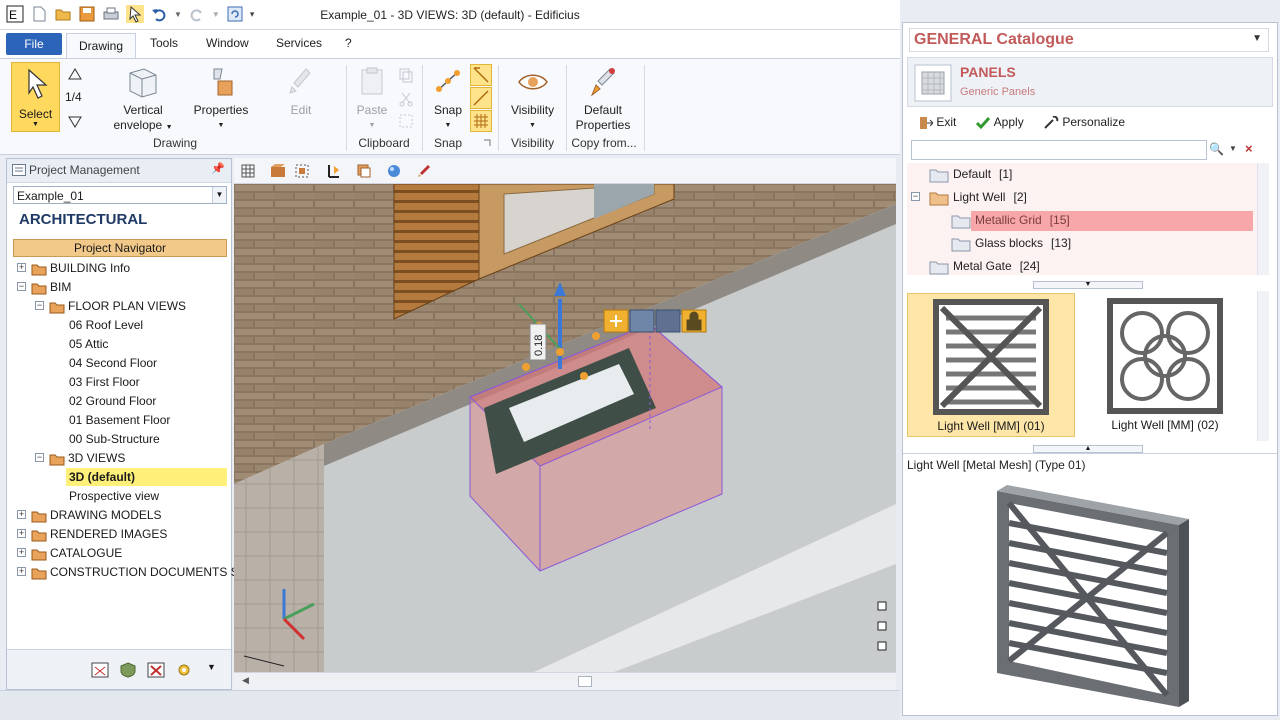 This screenshot has height=720, width=1280. I want to click on edit-button: Edit, so click(301, 91).